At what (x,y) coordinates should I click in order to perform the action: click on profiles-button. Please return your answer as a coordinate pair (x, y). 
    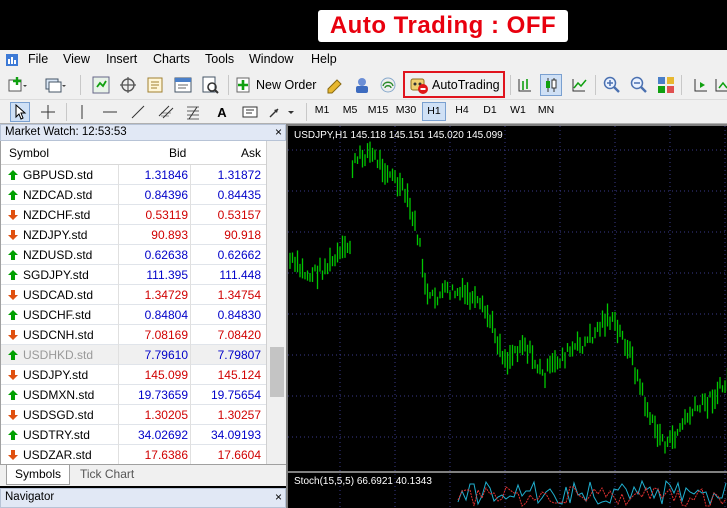
    Looking at the image, I should click on (55, 85).